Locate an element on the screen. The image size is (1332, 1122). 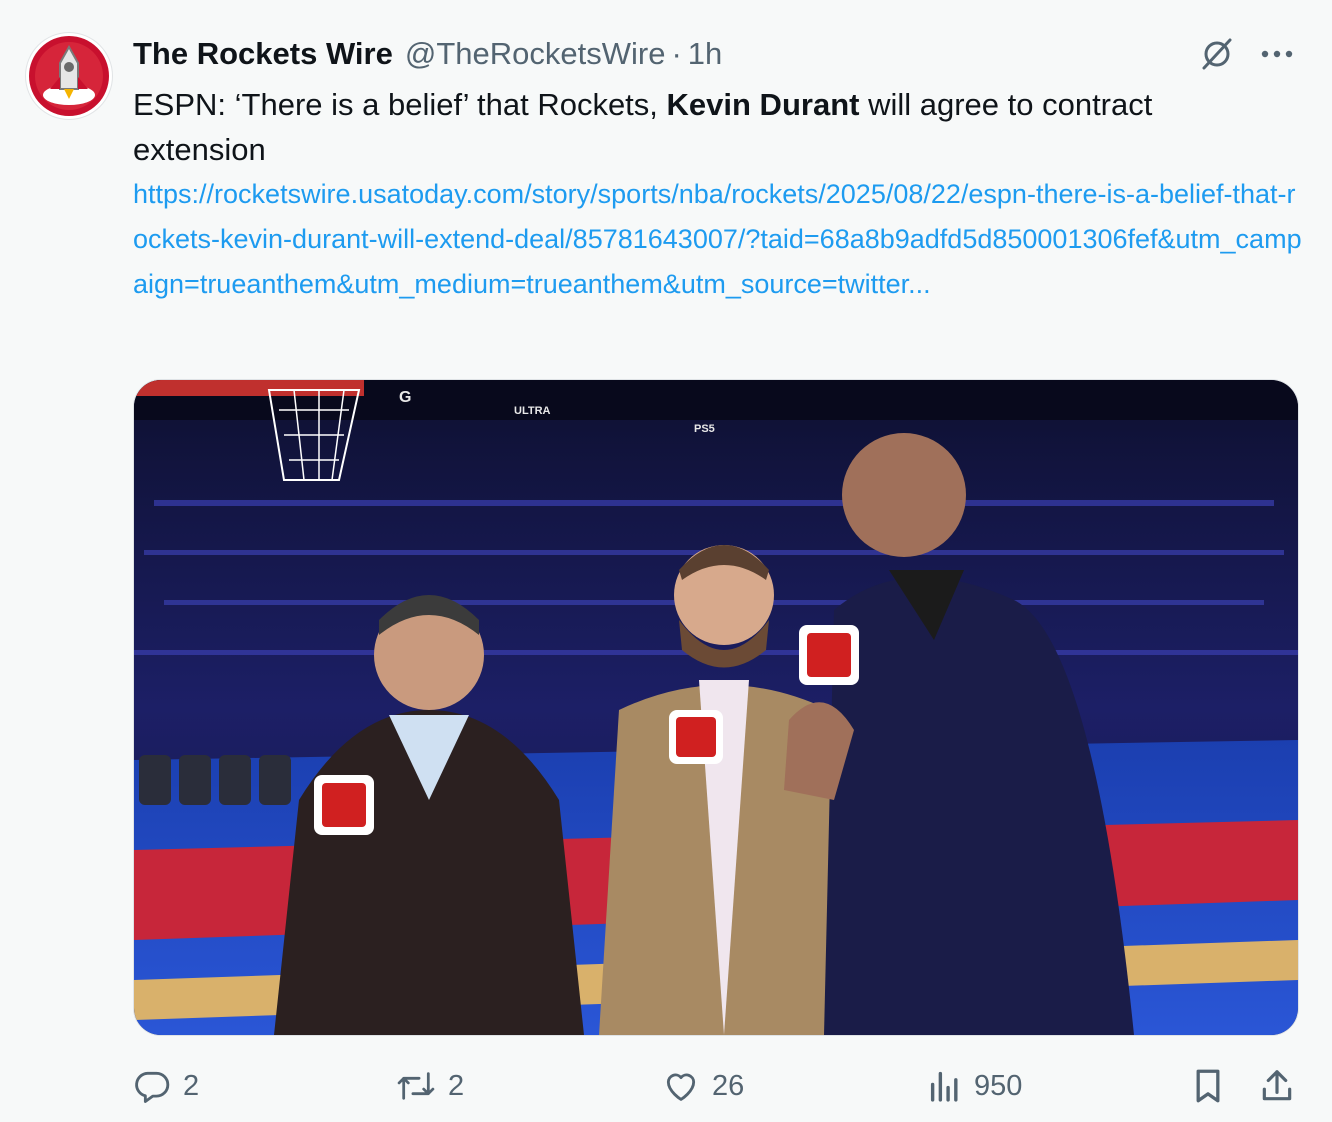
bookmark-button is located at coordinates (1208, 1086).